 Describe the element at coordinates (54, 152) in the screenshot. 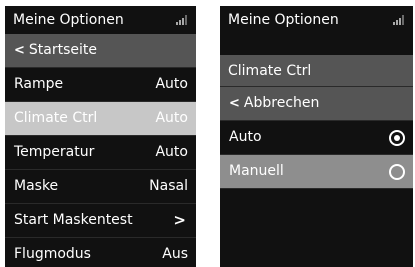

I see `menu-item-label: Temperatur` at that location.